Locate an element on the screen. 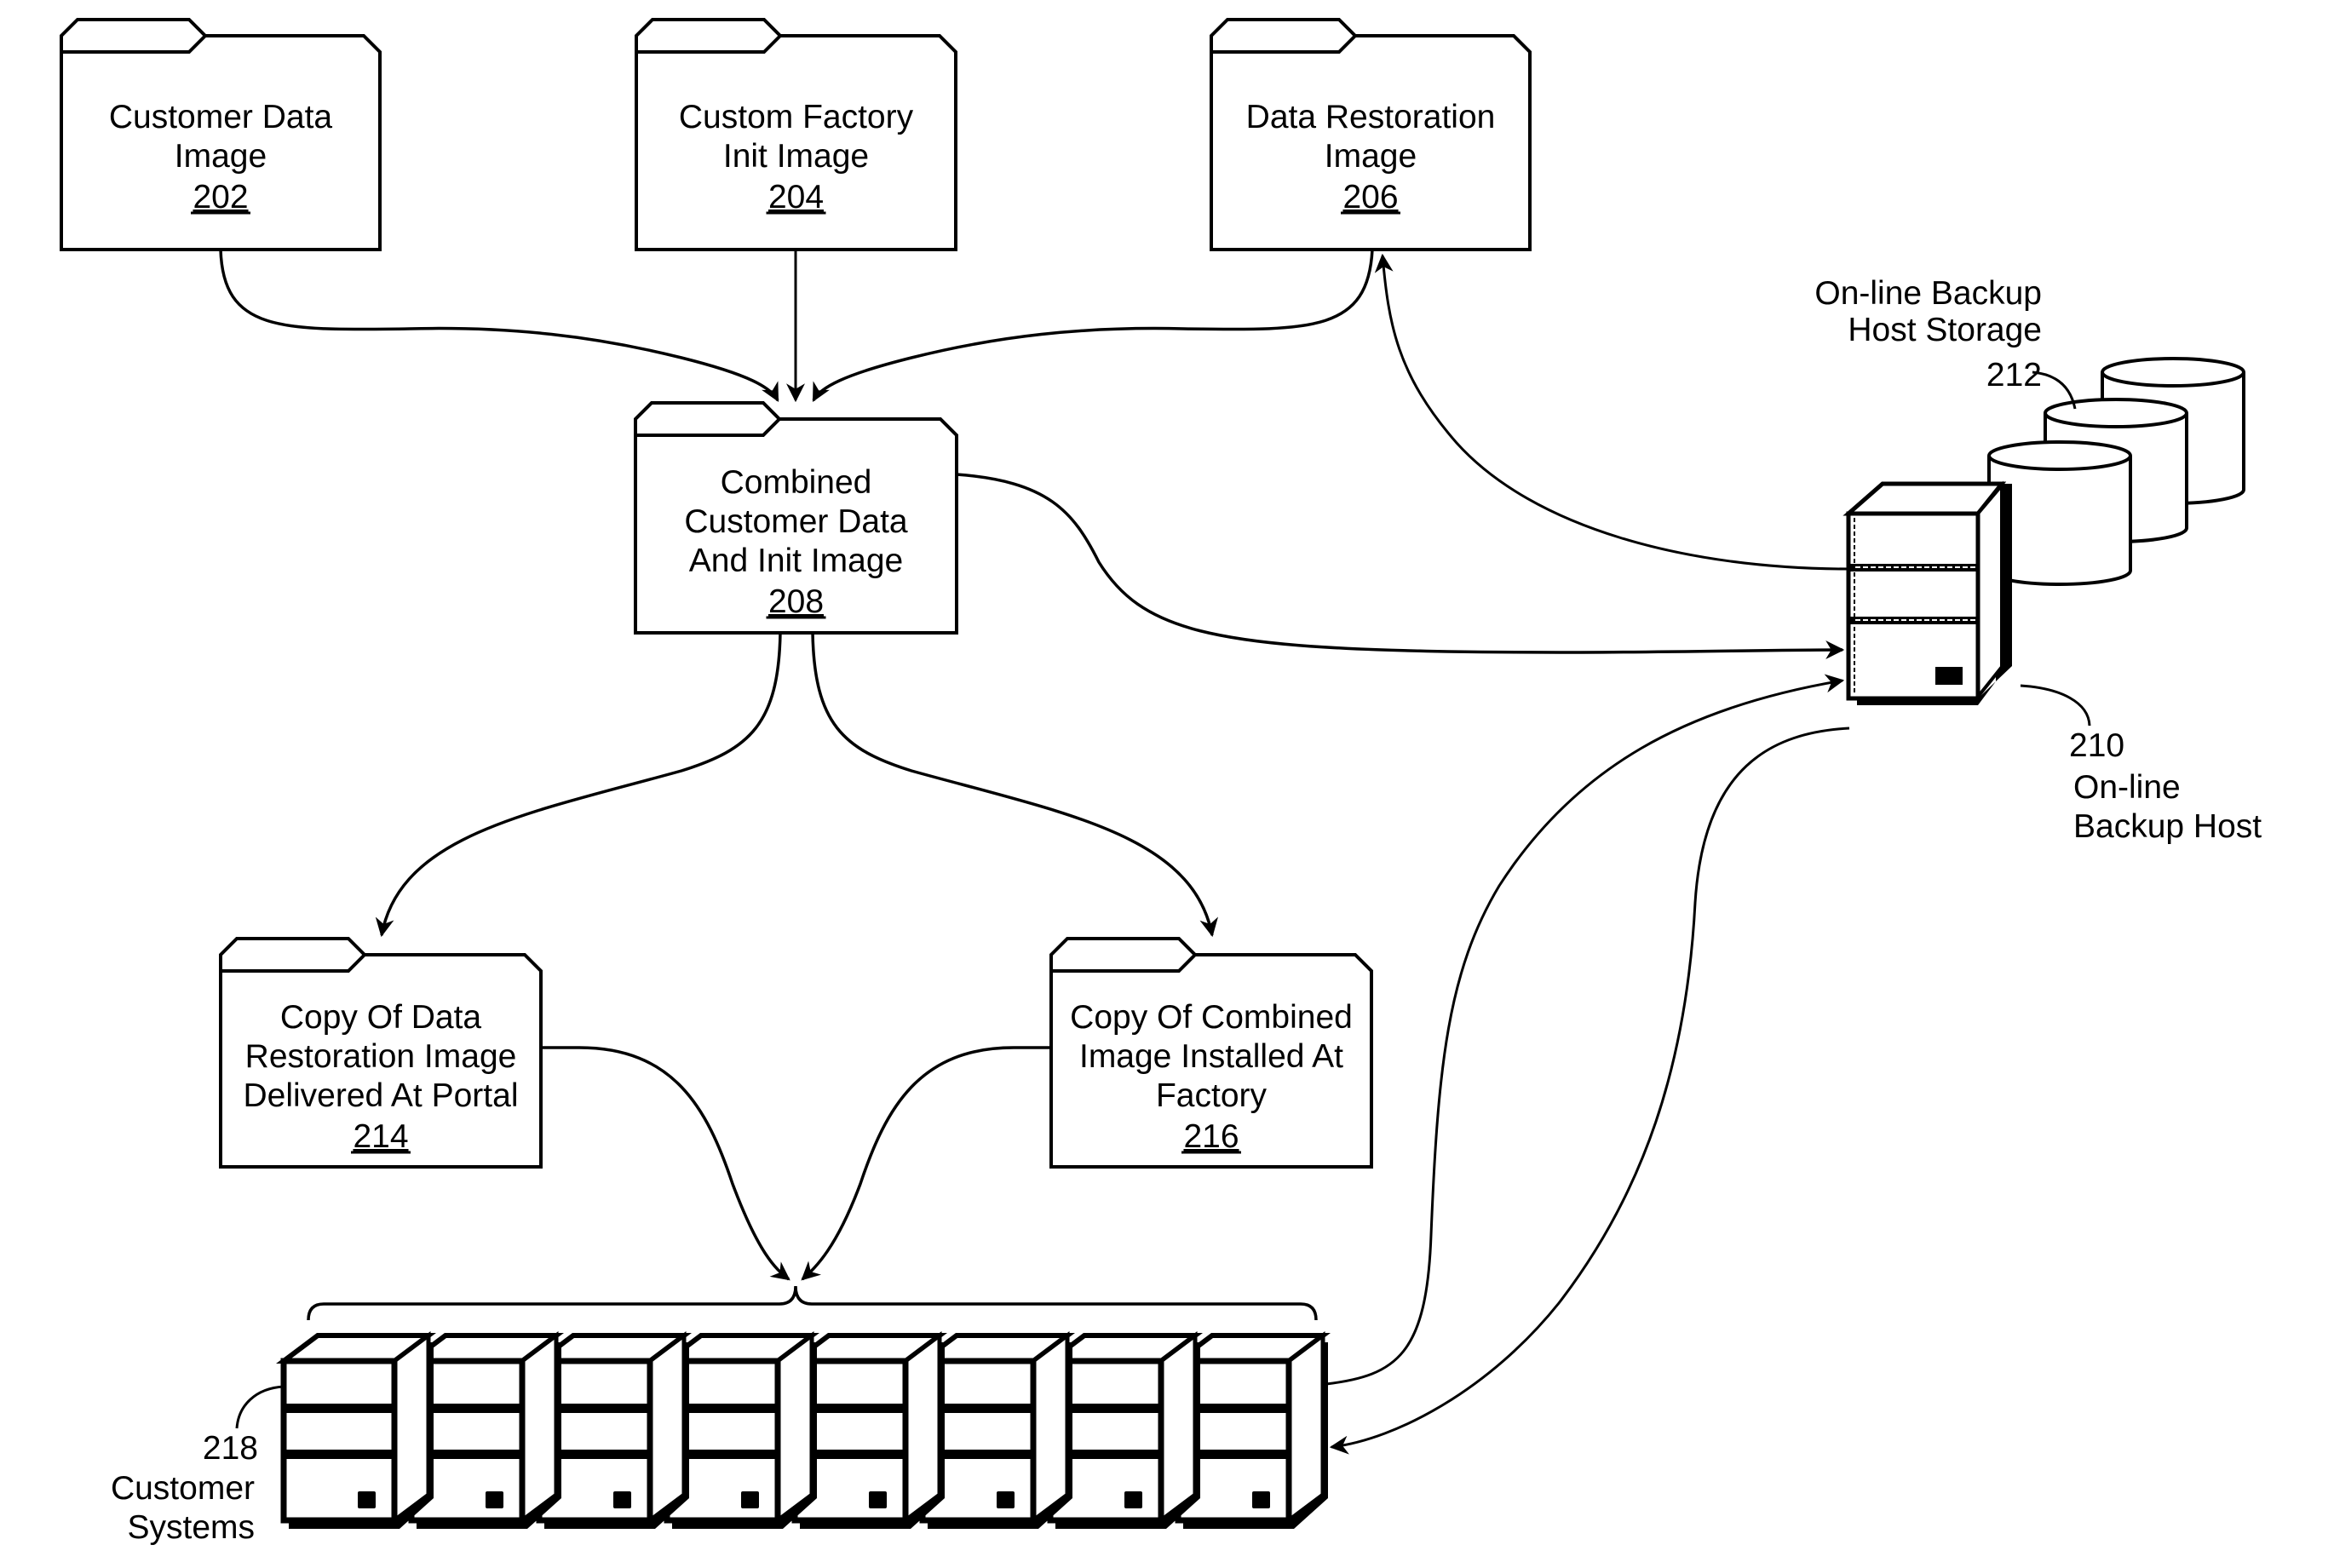 The width and height of the screenshot is (2334, 1568). folder-206-ref-number: 206 is located at coordinates (1370, 197).